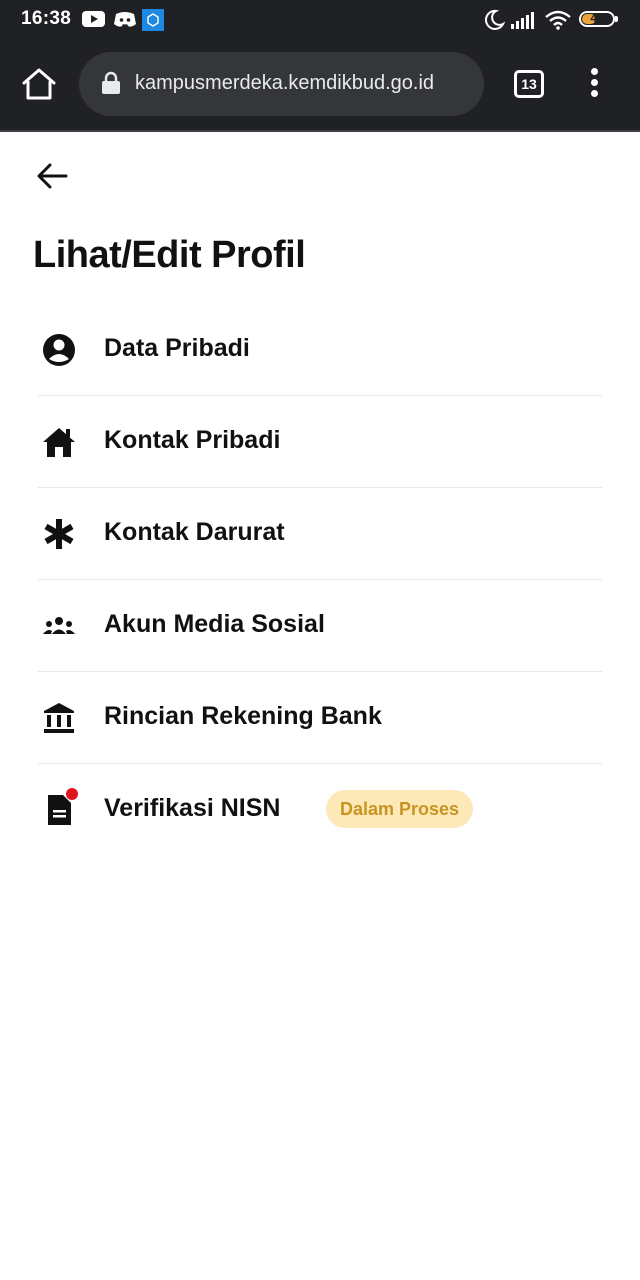  I want to click on people-icon, so click(59, 625).